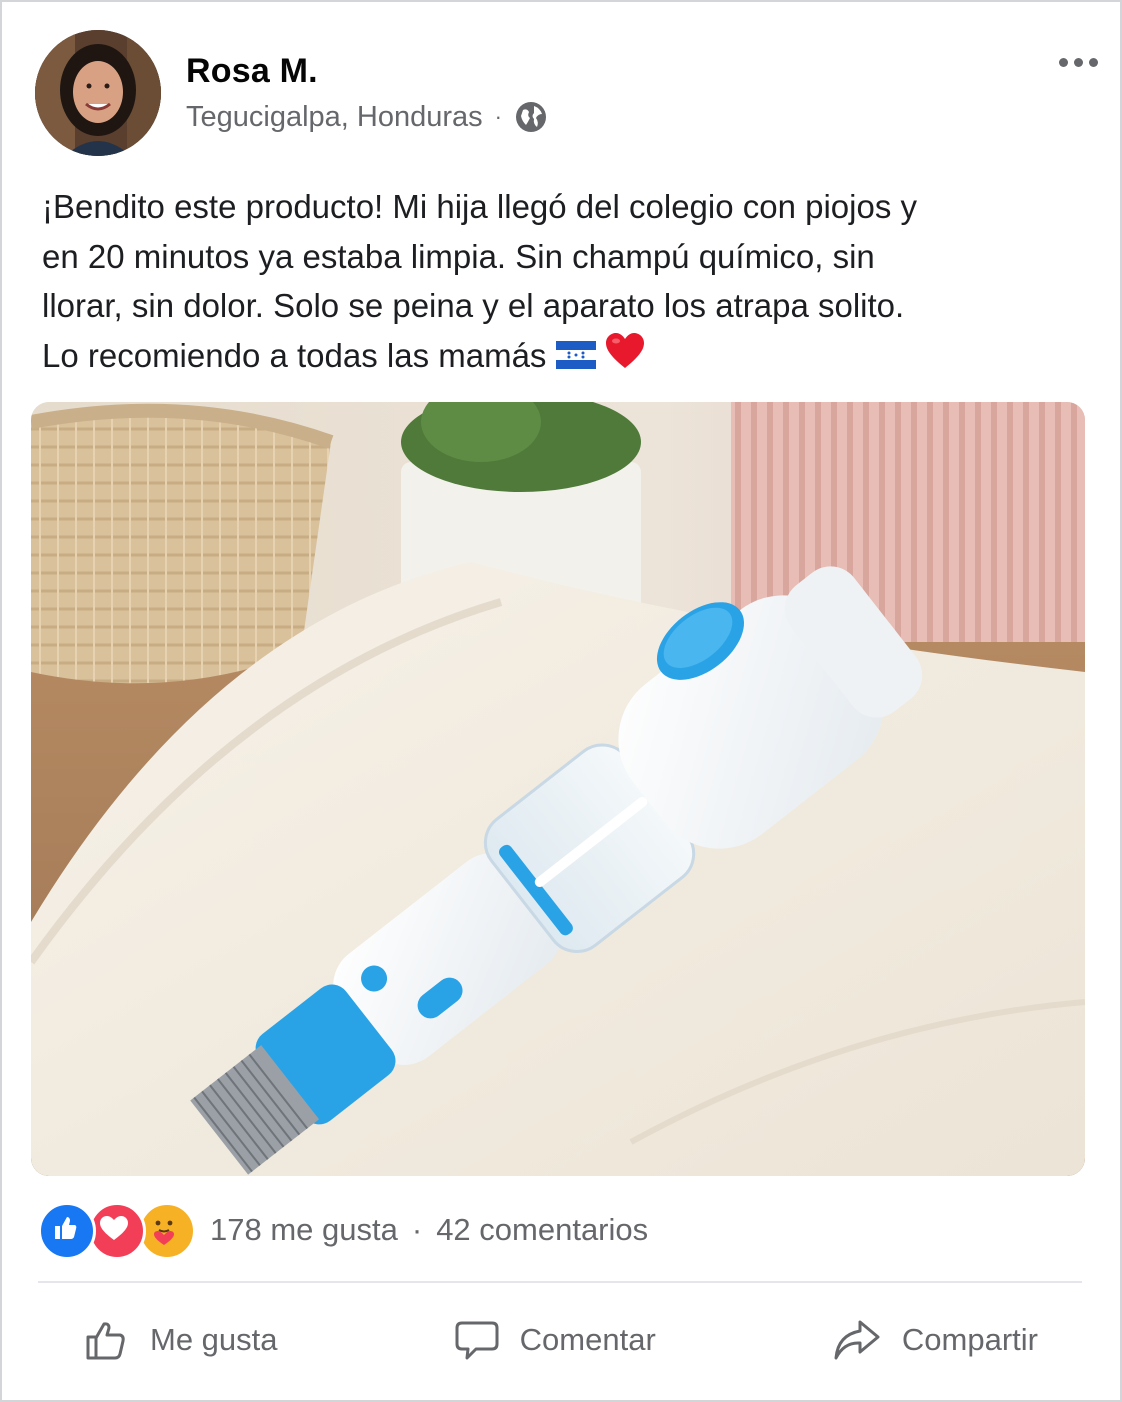 The image size is (1122, 1402). What do you see at coordinates (857, 1340) in the screenshot?
I see `share-arrow-icon` at bounding box center [857, 1340].